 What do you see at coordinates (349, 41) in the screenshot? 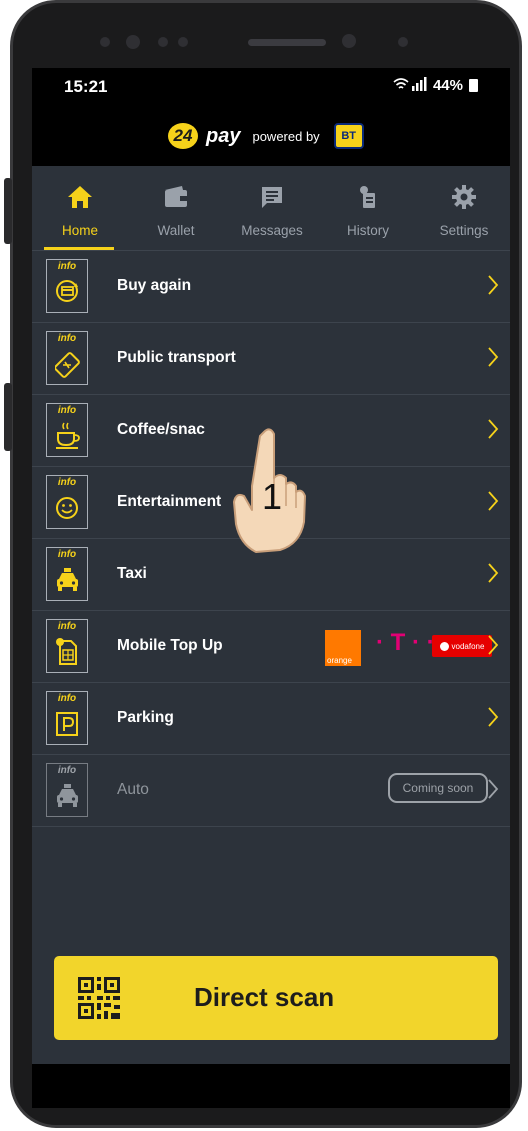
I see `front-camera` at bounding box center [349, 41].